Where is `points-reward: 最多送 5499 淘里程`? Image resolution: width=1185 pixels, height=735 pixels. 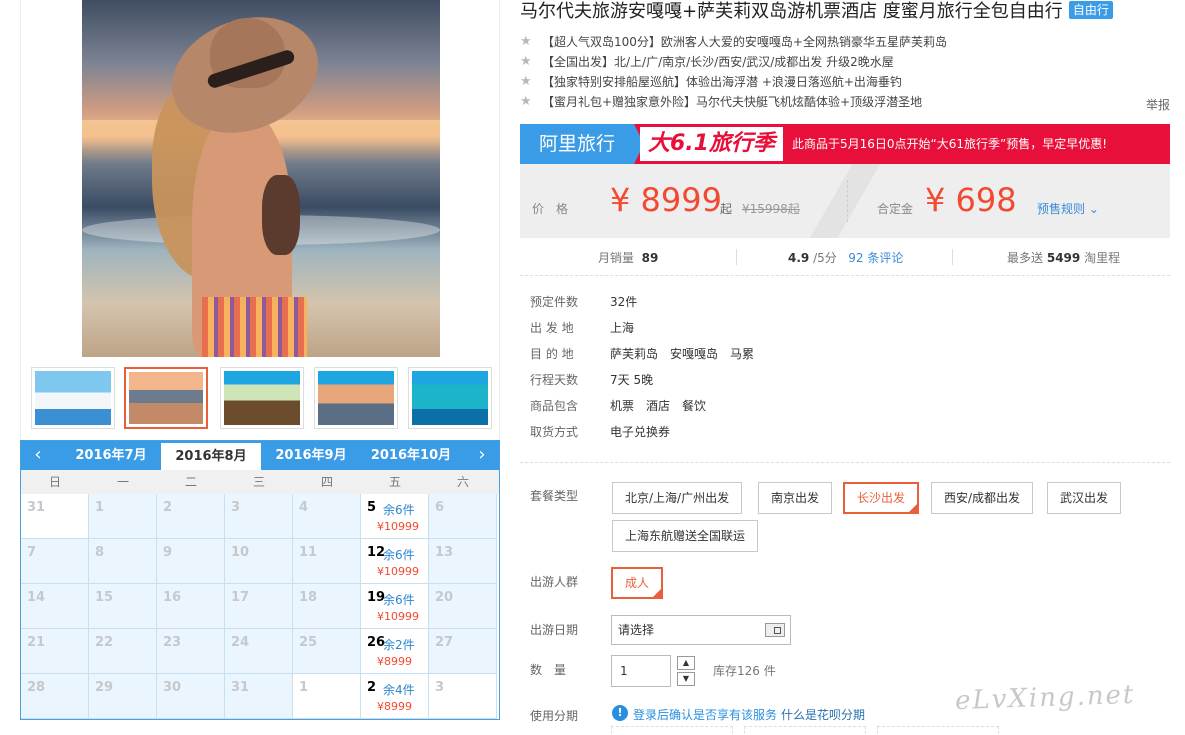 points-reward: 最多送 5499 淘里程 is located at coordinates (1063, 257).